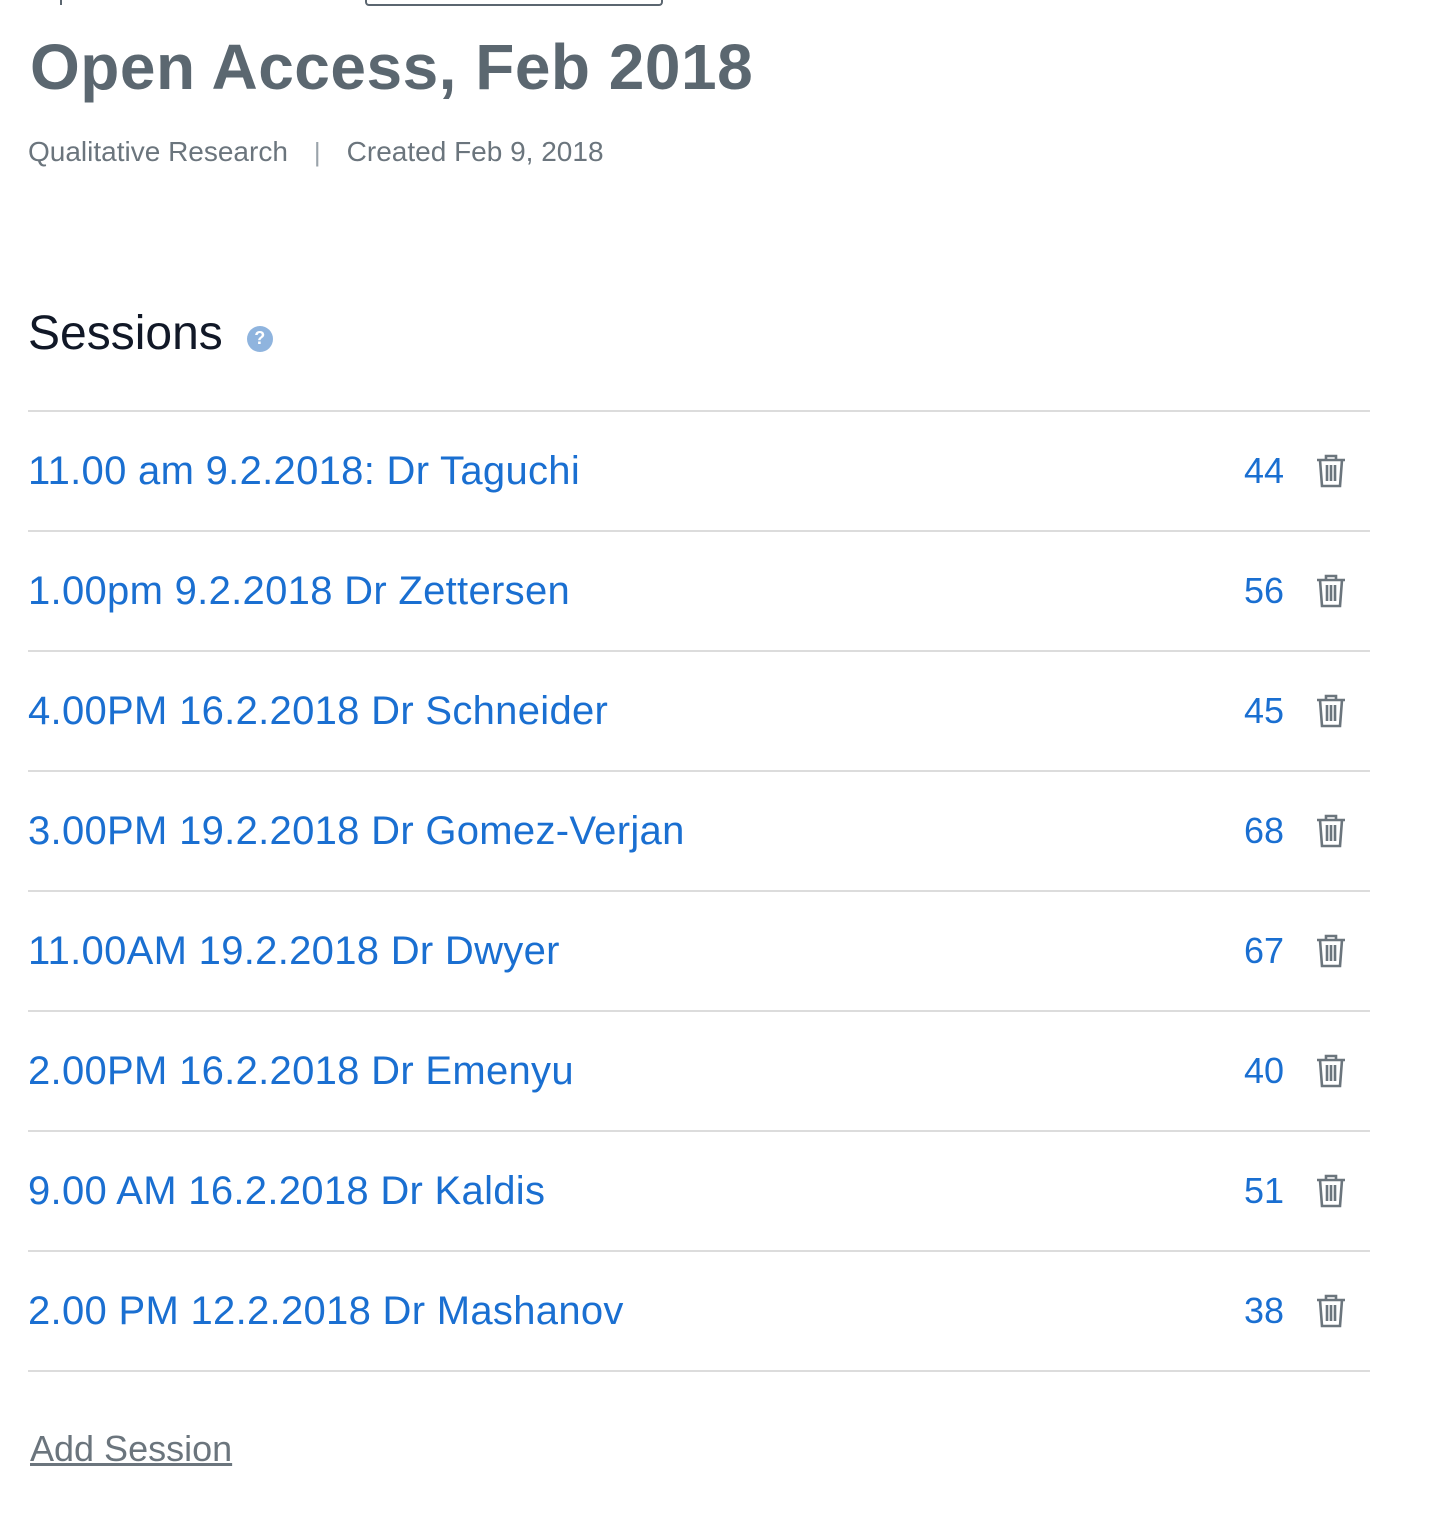 This screenshot has height=1526, width=1452. What do you see at coordinates (131, 1449) in the screenshot?
I see `add-session-link: Add Session` at bounding box center [131, 1449].